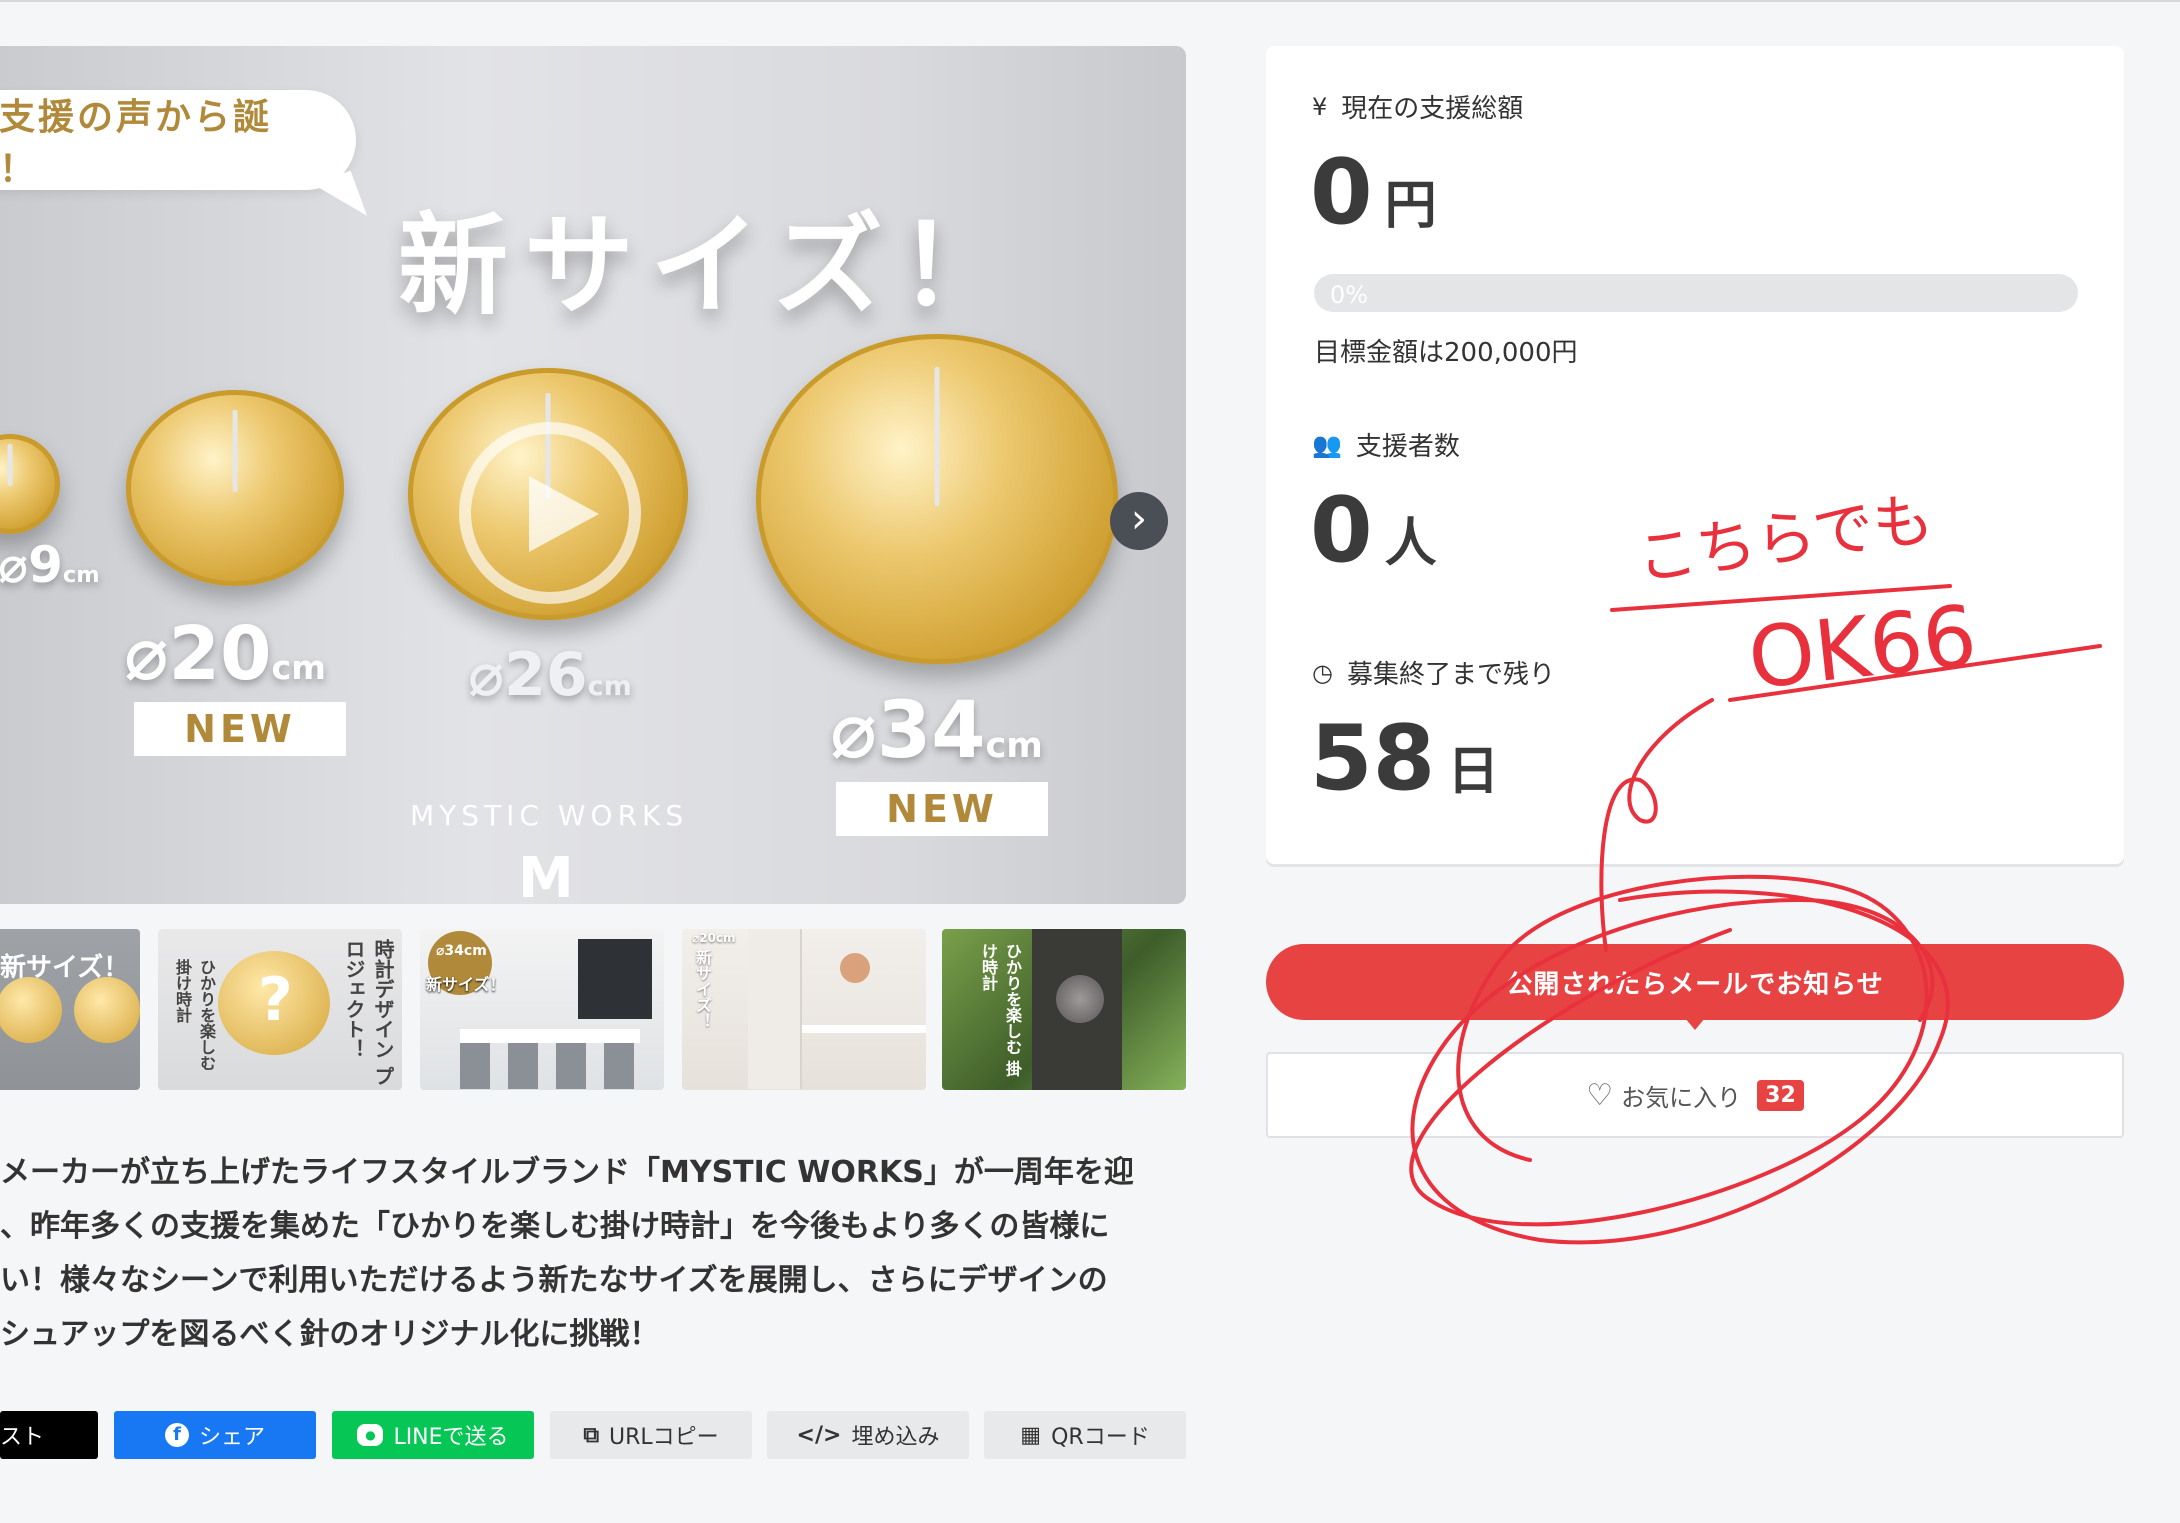 Image resolution: width=2180 pixels, height=1523 pixels. What do you see at coordinates (461, 951) in the screenshot?
I see `thumbnail-size-text: ⌀34cm` at bounding box center [461, 951].